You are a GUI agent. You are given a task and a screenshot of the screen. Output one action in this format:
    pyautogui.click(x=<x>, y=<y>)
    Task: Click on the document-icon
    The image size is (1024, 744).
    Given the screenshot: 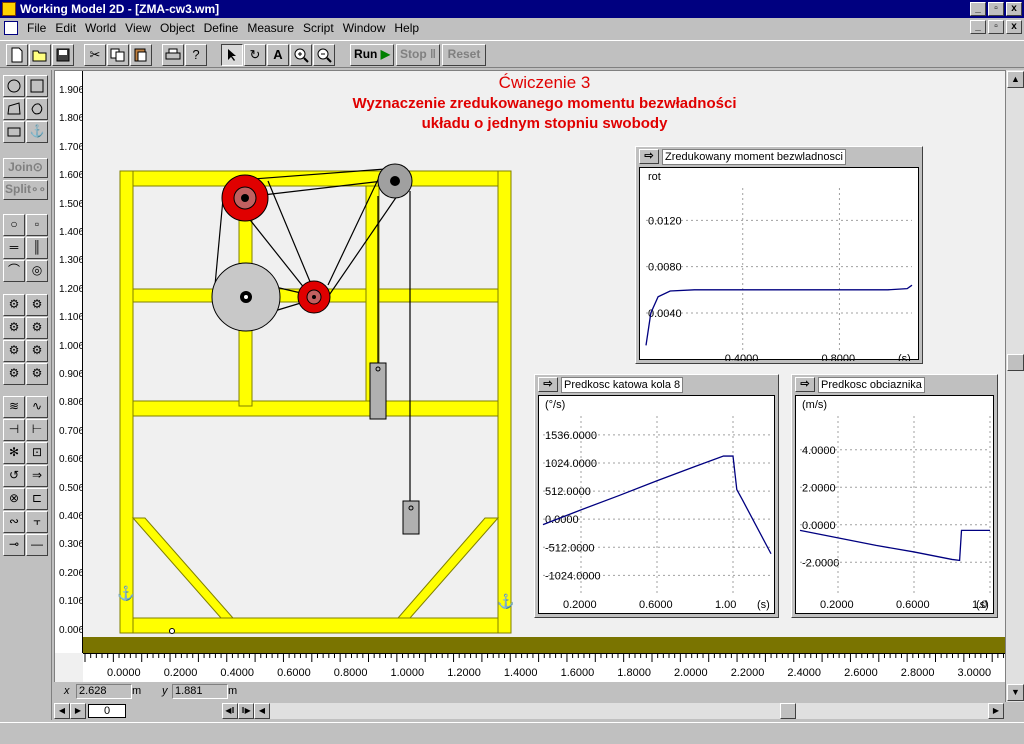 What is the action you would take?
    pyautogui.click(x=11, y=28)
    